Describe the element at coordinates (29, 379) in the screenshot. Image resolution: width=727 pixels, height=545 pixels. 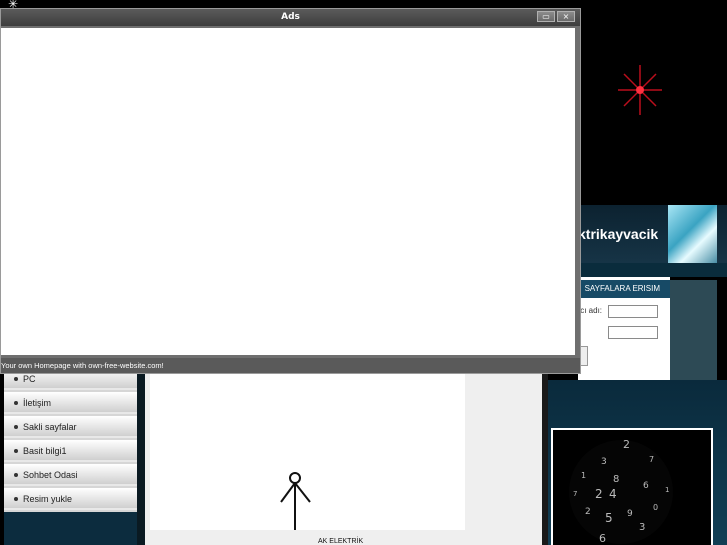
I see `menu-item-label: PC` at that location.